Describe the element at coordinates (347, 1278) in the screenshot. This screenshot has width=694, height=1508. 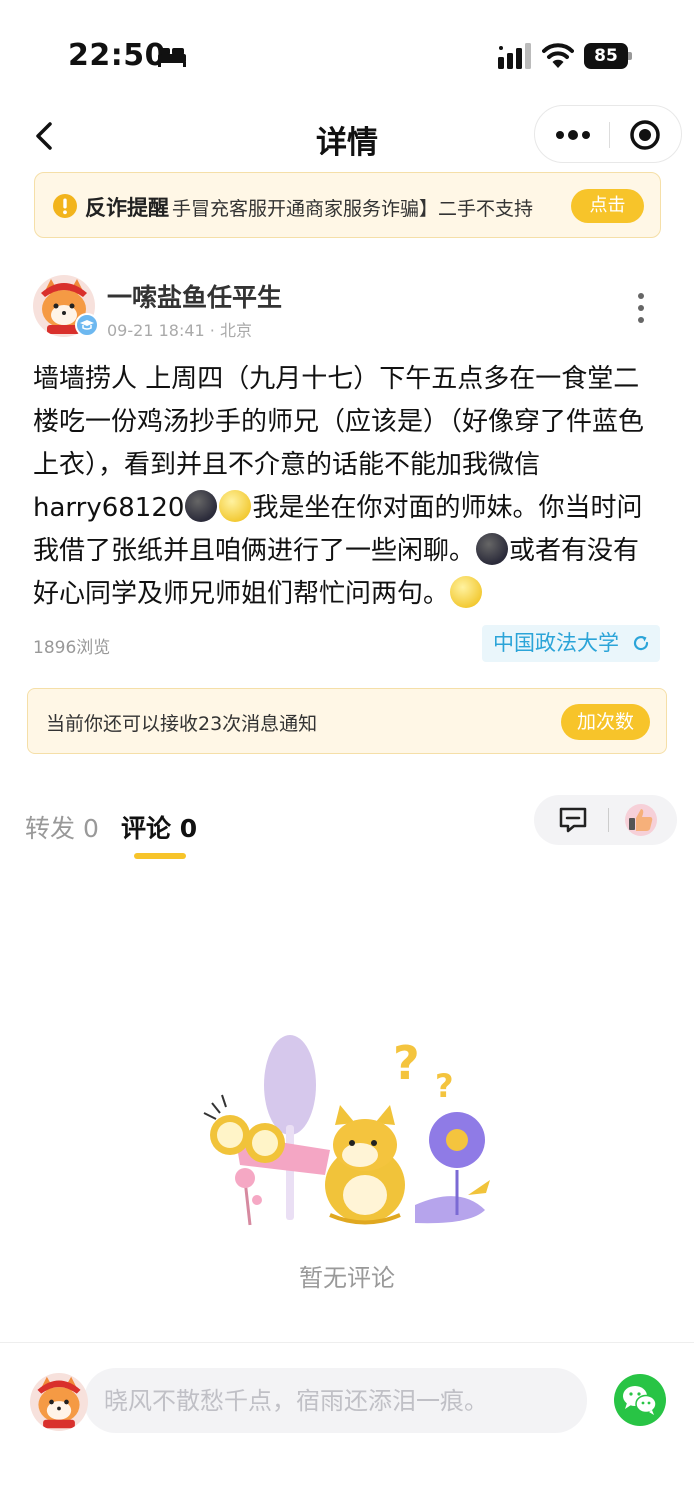
I see `empty-comments-text: 暂无评论` at that location.